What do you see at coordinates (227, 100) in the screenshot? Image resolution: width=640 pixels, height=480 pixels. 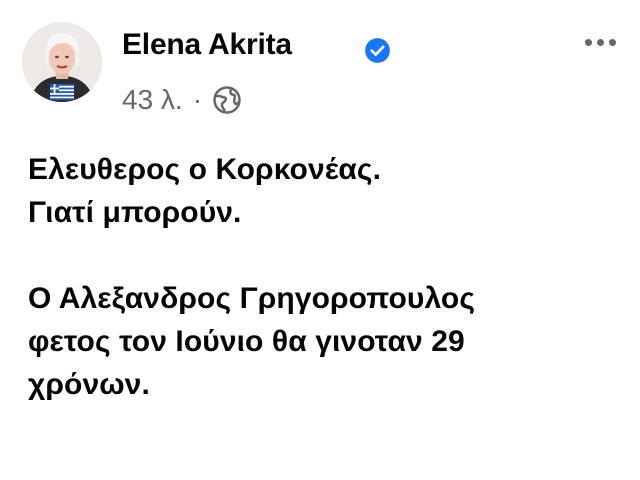 I see `globe-icon` at bounding box center [227, 100].